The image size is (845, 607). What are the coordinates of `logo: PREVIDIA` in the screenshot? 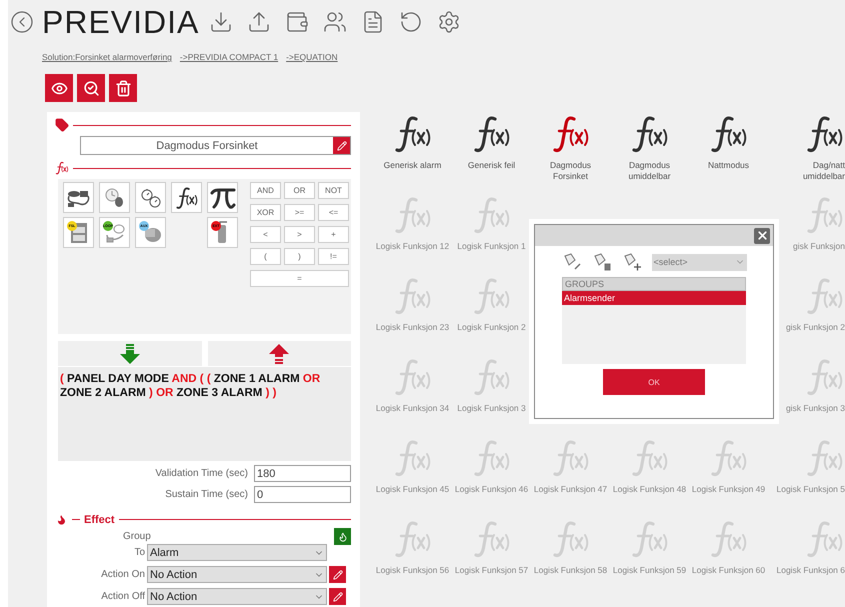 It's located at (121, 22).